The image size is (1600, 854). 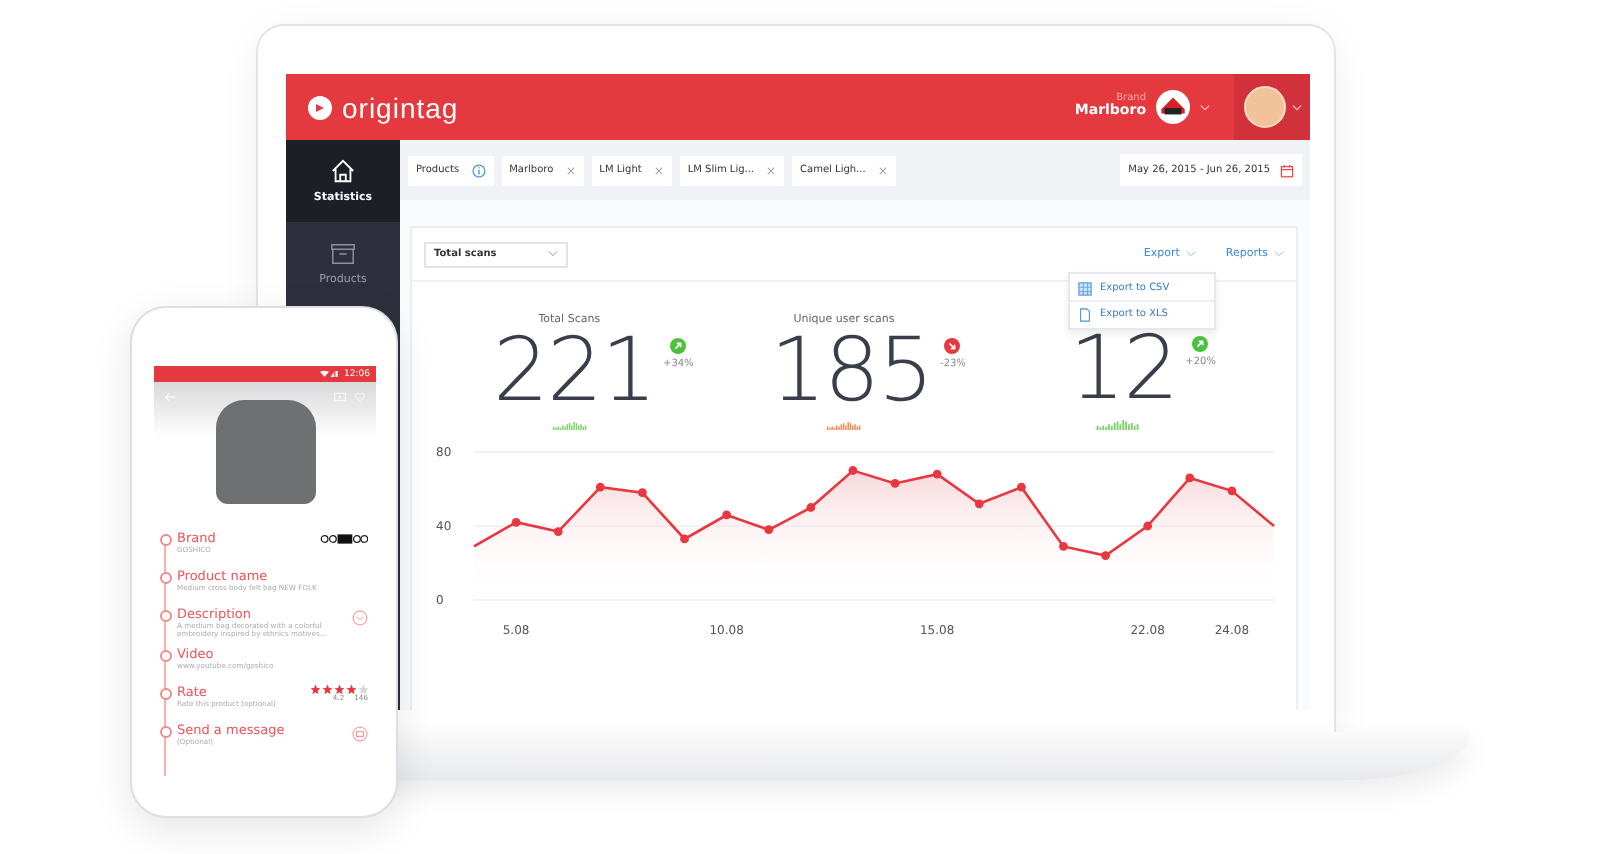 What do you see at coordinates (478, 170) in the screenshot?
I see `info-icon` at bounding box center [478, 170].